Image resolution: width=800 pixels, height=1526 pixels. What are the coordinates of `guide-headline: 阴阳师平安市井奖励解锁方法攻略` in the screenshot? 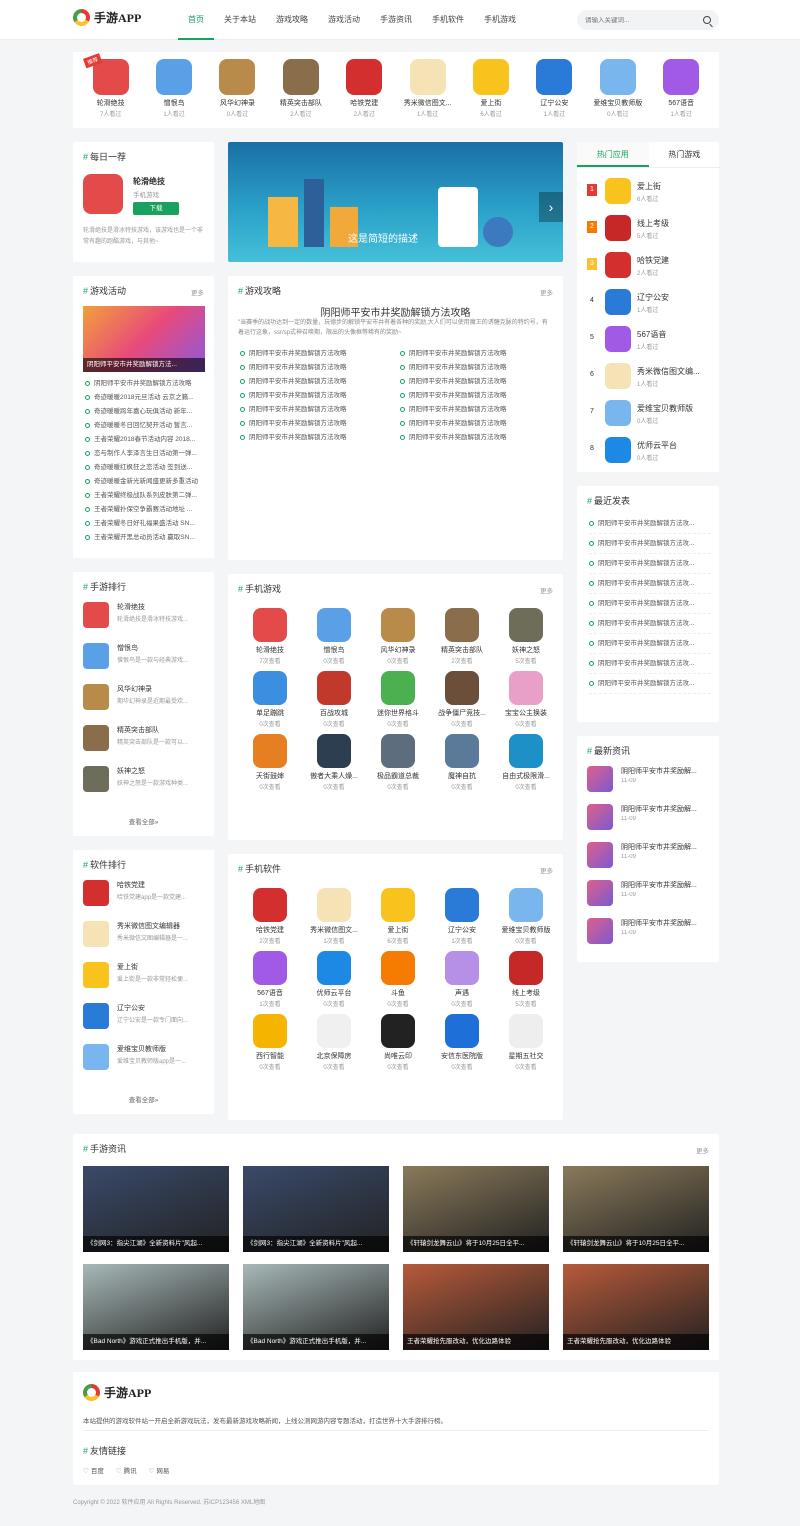 It's located at (395, 311).